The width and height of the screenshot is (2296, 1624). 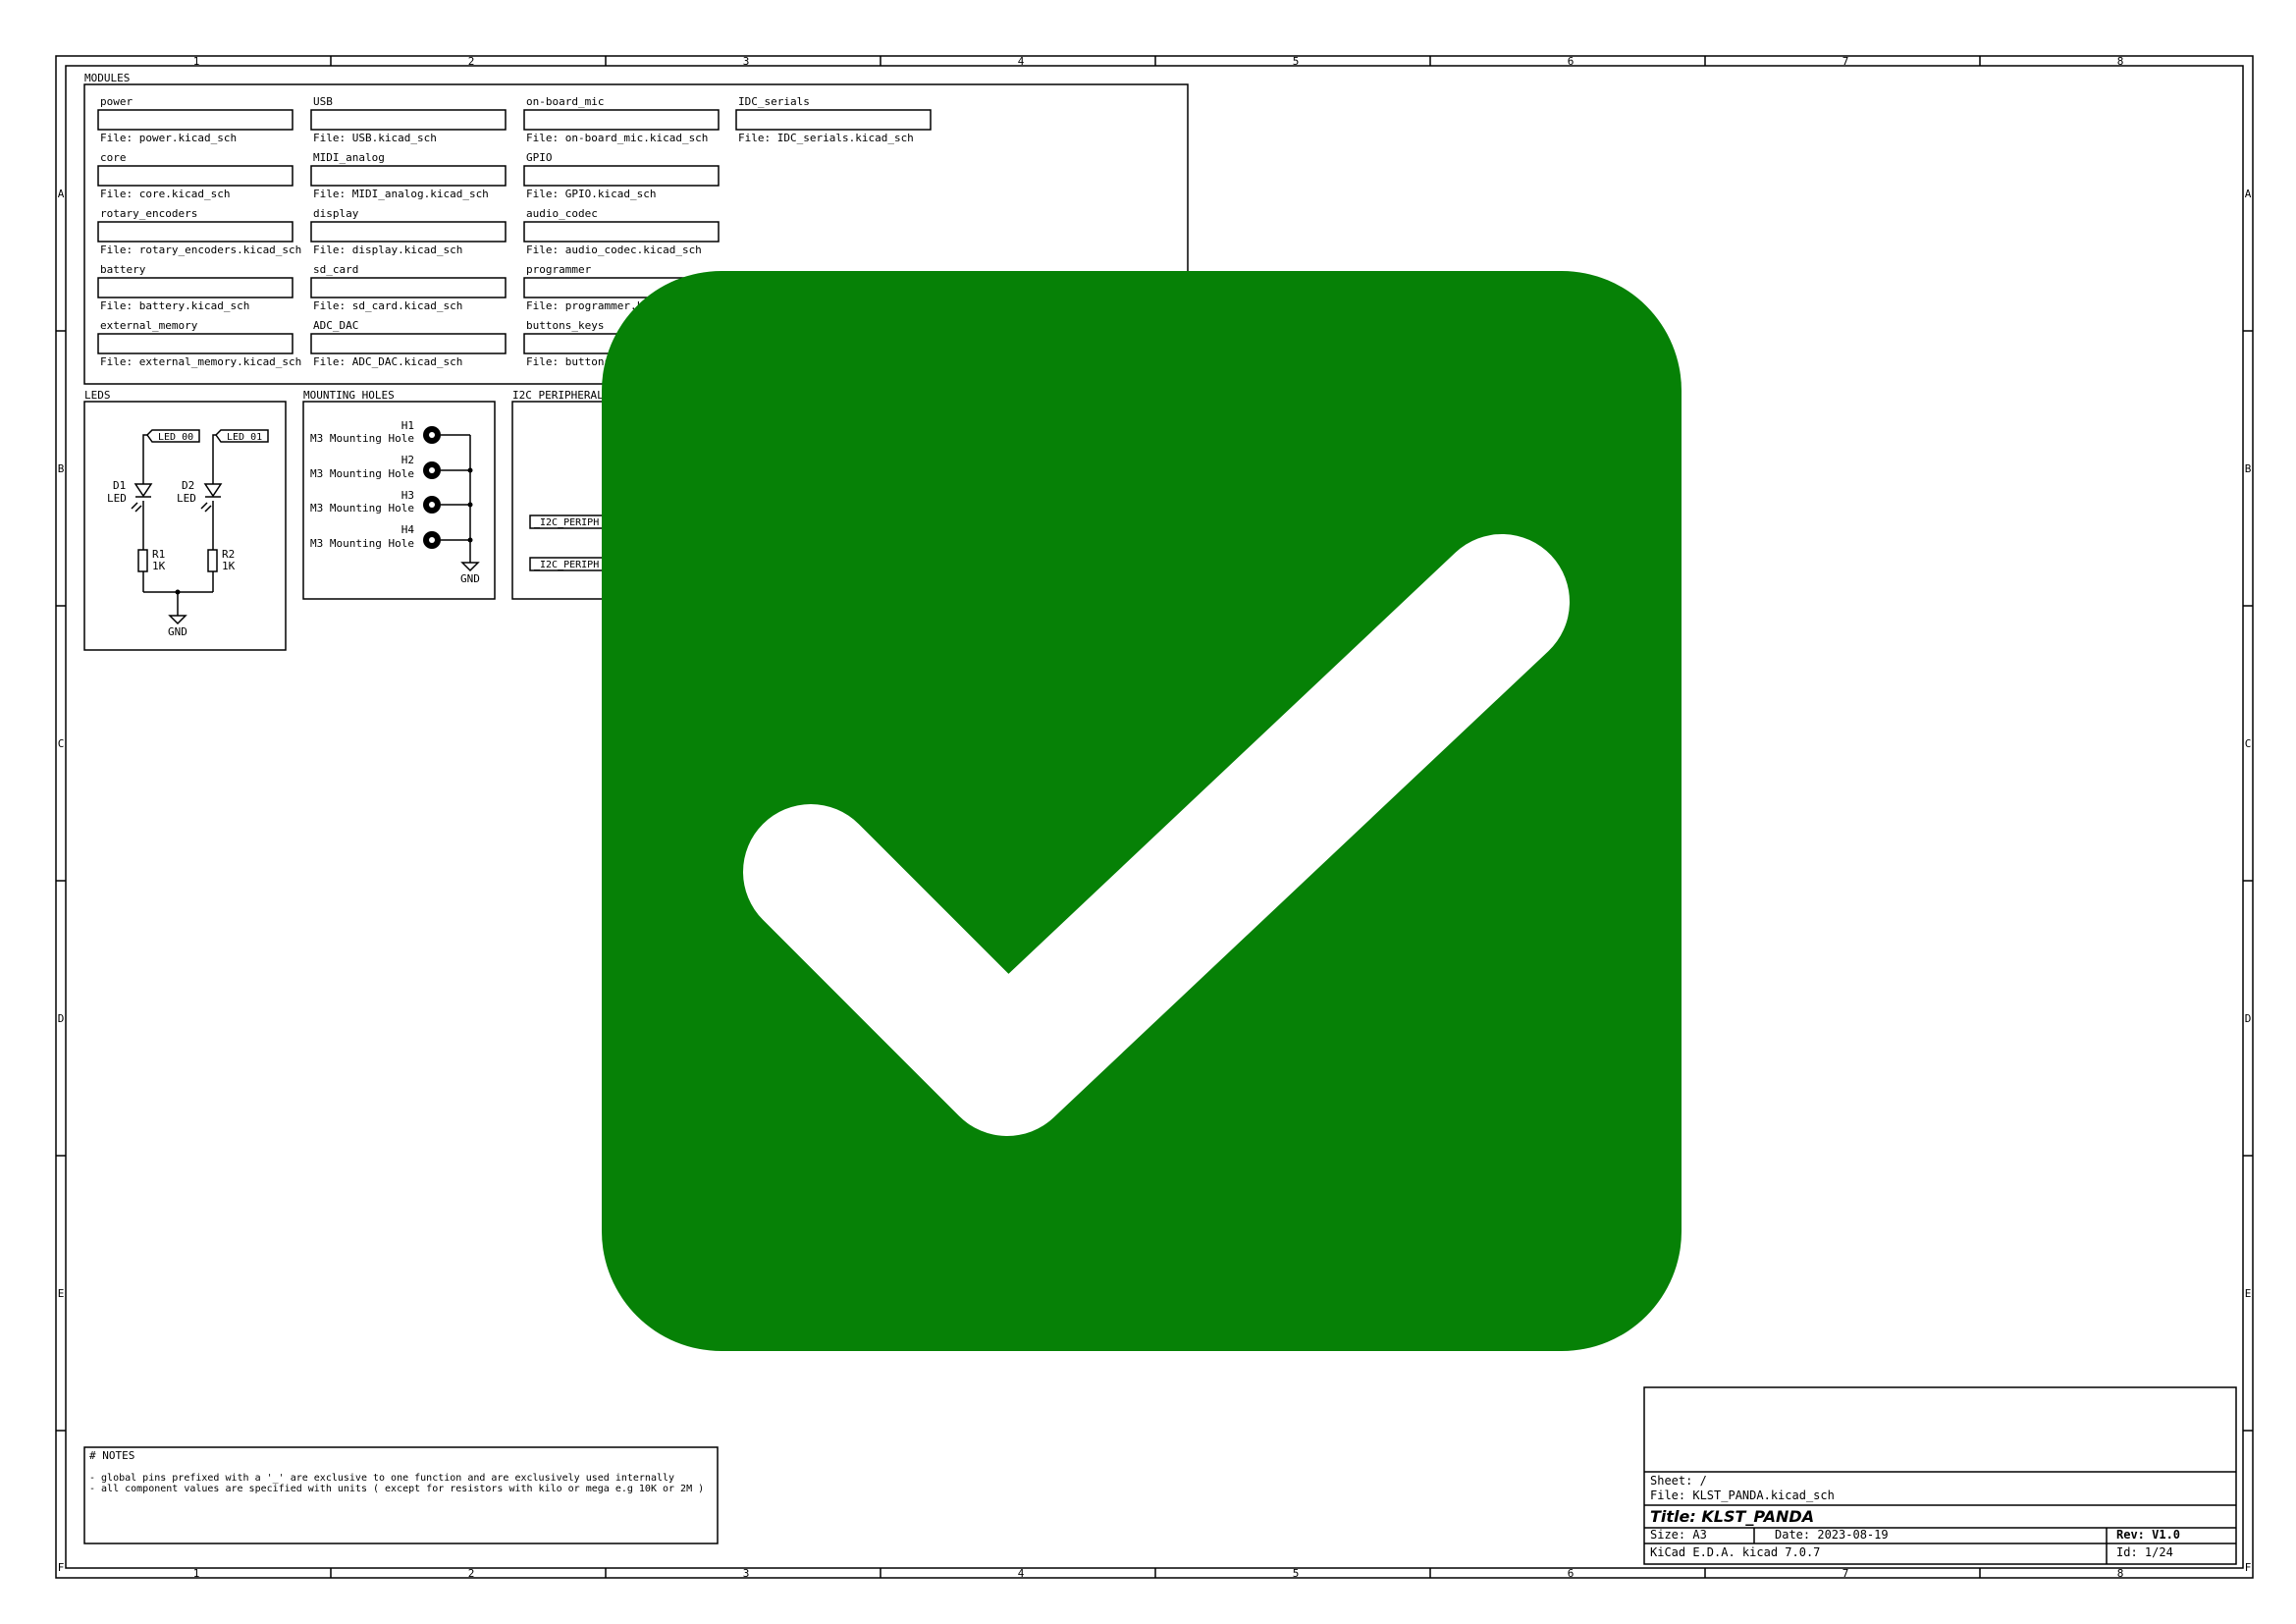 I want to click on sheet-block-audio-codec: audio_codec File: audio_codec.kicad_sch, so click(x=621, y=231).